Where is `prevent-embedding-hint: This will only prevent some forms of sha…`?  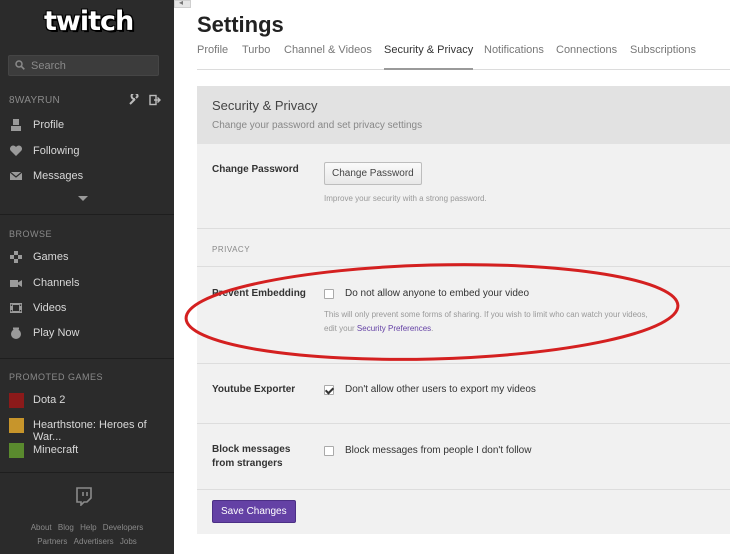 prevent-embedding-hint: This will only prevent some forms of sha… is located at coordinates (486, 322).